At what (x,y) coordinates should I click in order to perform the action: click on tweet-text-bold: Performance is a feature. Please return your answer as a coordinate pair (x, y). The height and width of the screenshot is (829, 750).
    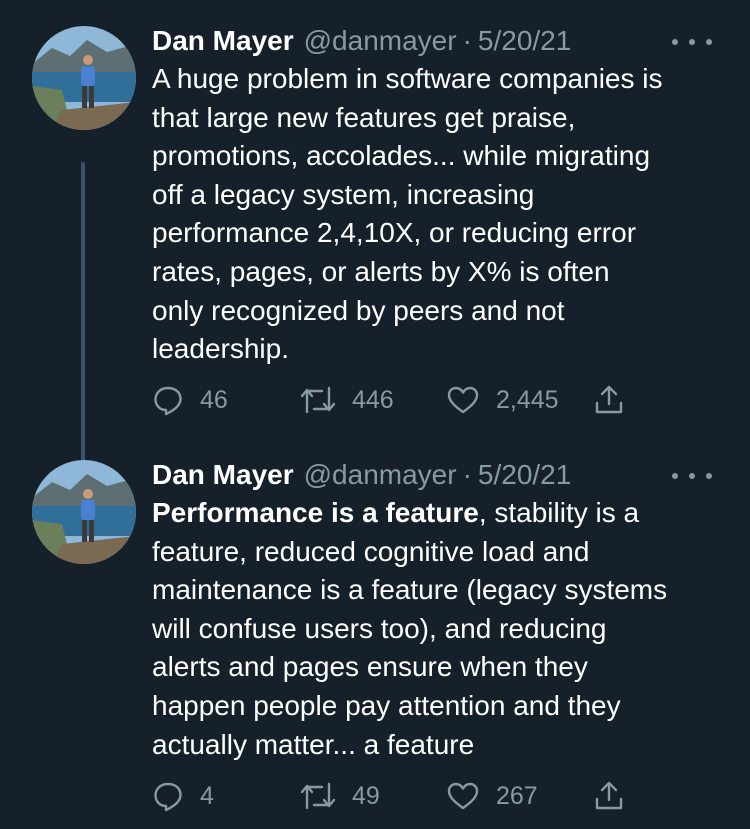
    Looking at the image, I should click on (315, 512).